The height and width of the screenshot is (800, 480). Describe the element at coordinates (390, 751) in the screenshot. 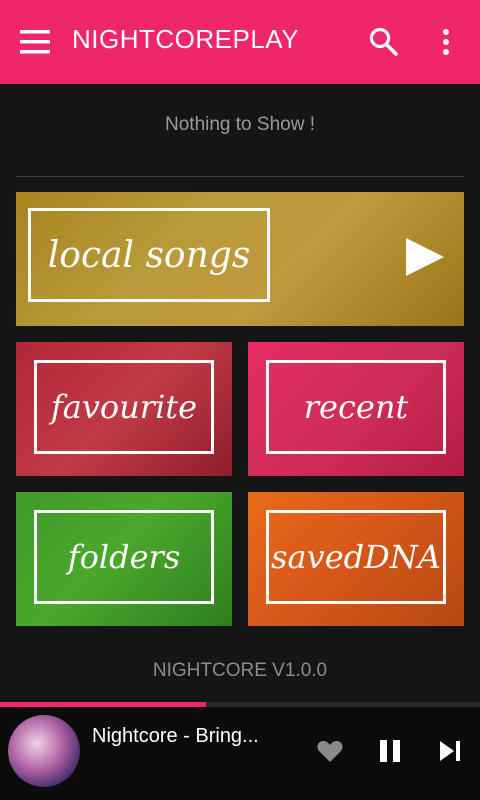

I see `pause-icon` at that location.